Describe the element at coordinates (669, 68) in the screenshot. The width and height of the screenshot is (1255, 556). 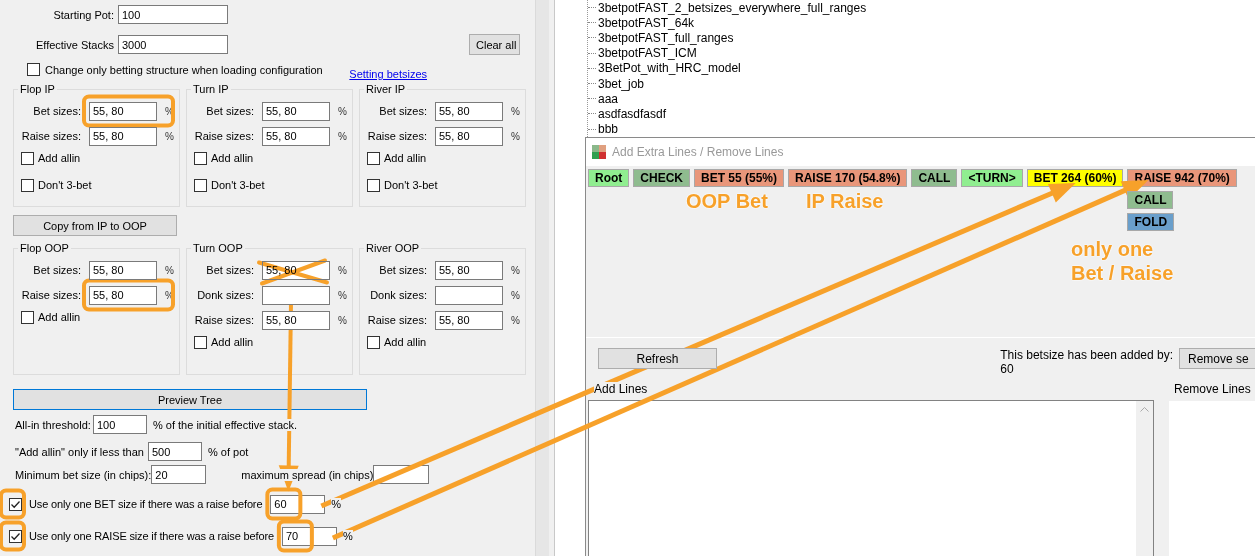
I see `tree-item: 3BetPot_with_HRC_model` at that location.